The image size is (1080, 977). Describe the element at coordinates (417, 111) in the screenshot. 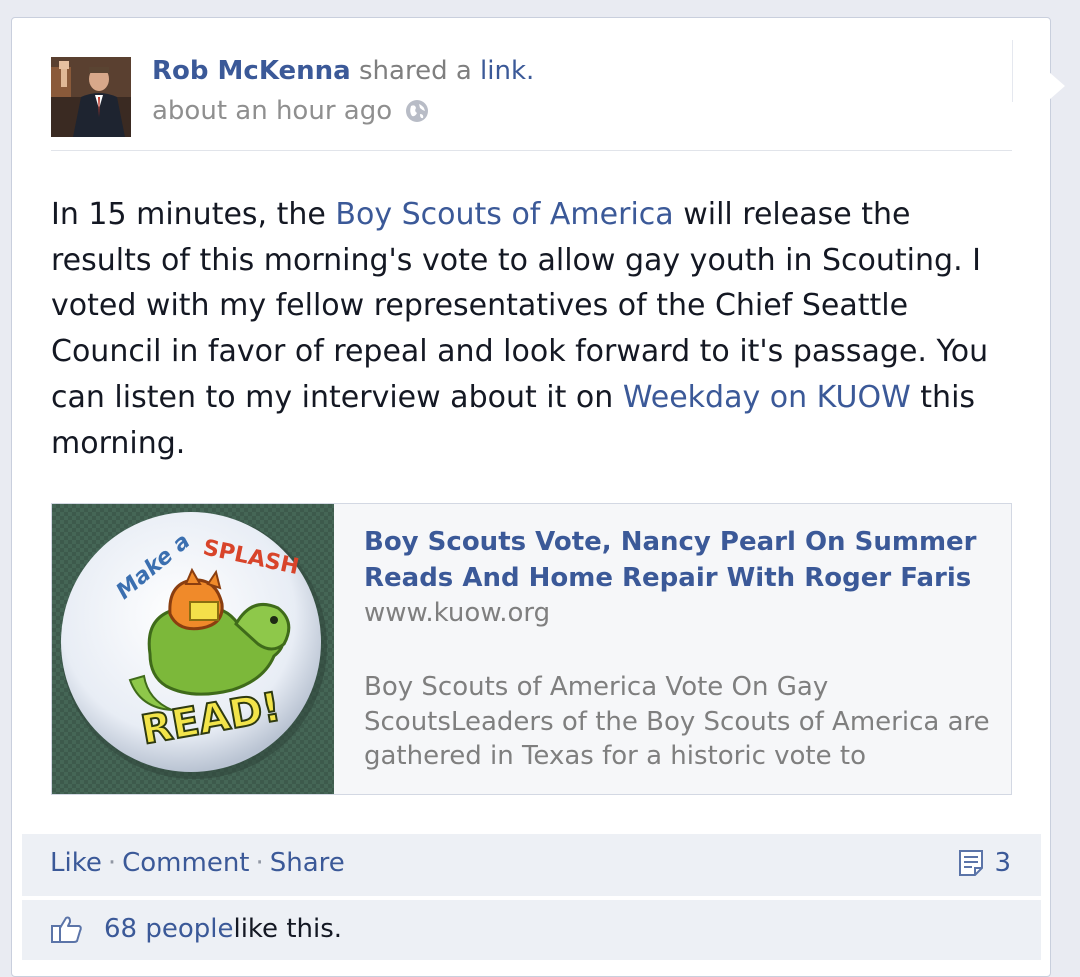

I see `globe-icon` at that location.